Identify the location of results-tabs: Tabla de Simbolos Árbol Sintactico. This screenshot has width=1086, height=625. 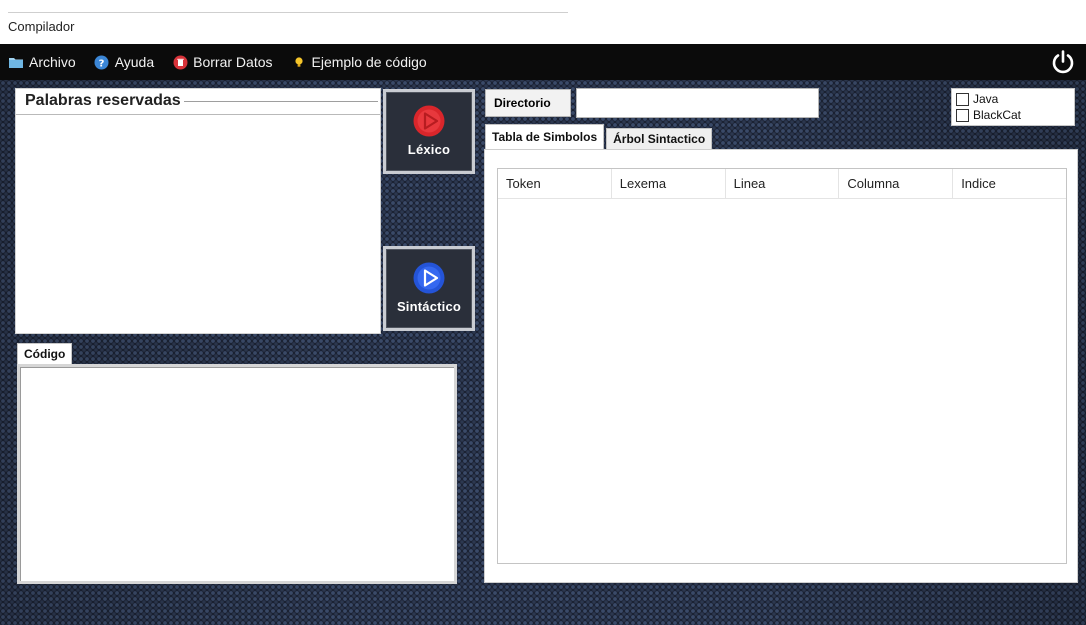
(599, 137).